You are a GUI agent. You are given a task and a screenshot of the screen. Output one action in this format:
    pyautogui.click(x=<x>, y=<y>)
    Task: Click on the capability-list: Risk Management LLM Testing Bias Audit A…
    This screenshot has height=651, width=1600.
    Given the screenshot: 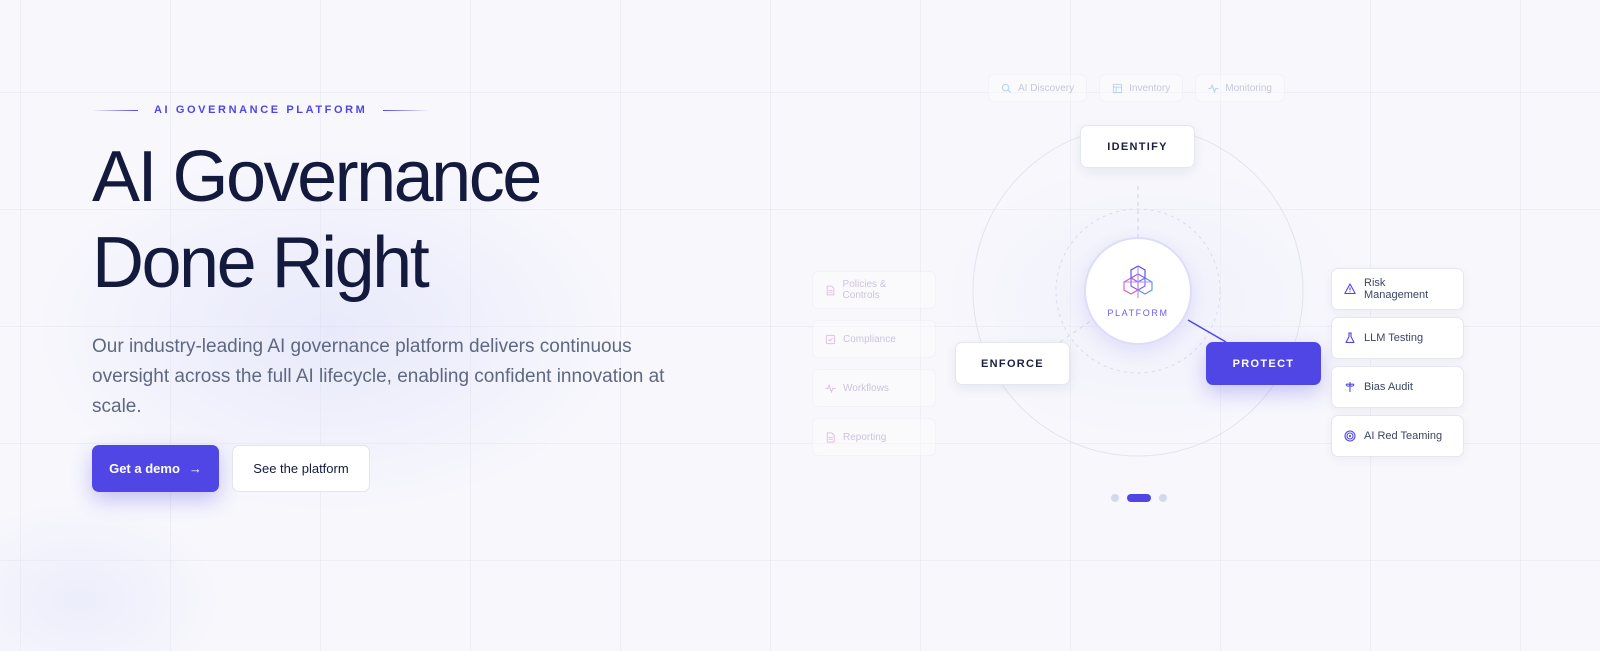 What is the action you would take?
    pyautogui.click(x=1397, y=366)
    